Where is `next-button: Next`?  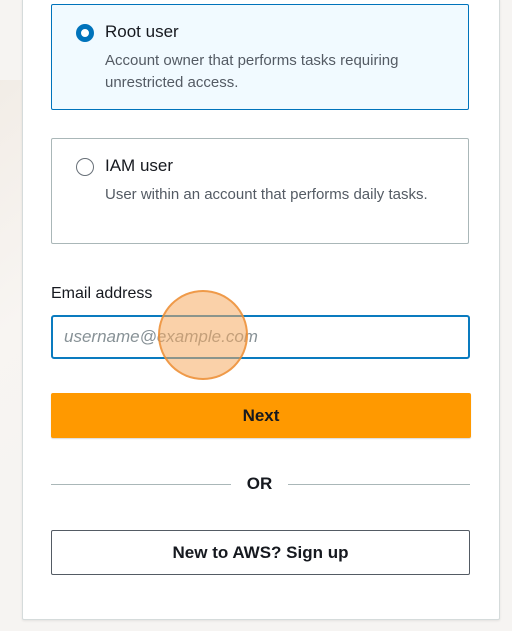 next-button: Next is located at coordinates (261, 415).